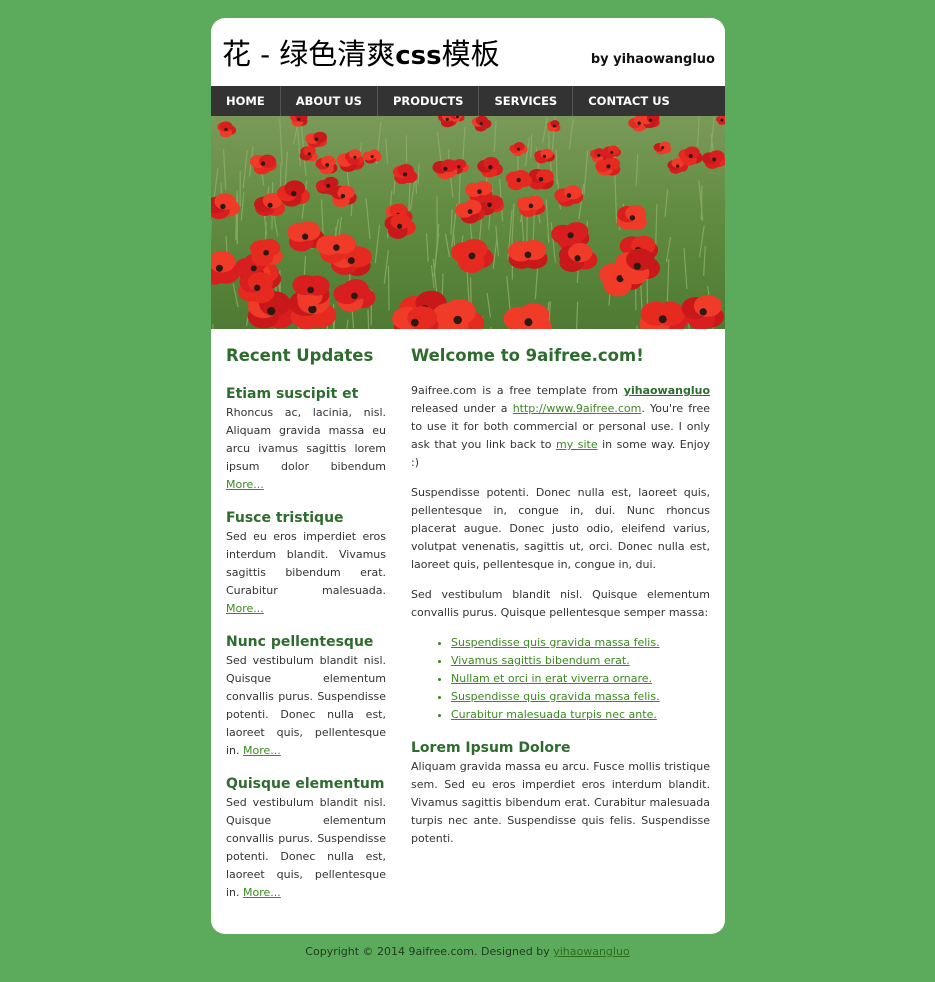 The height and width of the screenshot is (982, 935). Describe the element at coordinates (429, 101) in the screenshot. I see `nav-item-products: PRODUCTS` at that location.